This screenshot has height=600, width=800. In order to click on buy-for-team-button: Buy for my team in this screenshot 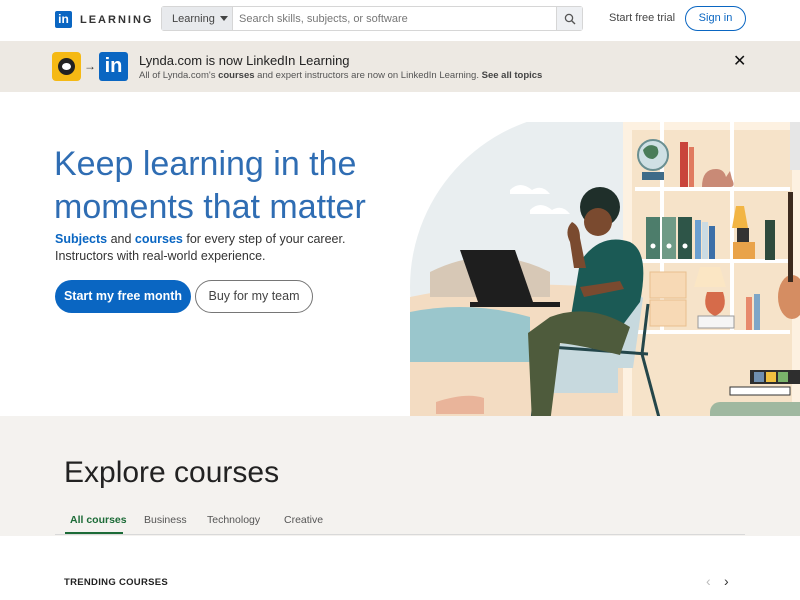, I will do `click(254, 296)`.